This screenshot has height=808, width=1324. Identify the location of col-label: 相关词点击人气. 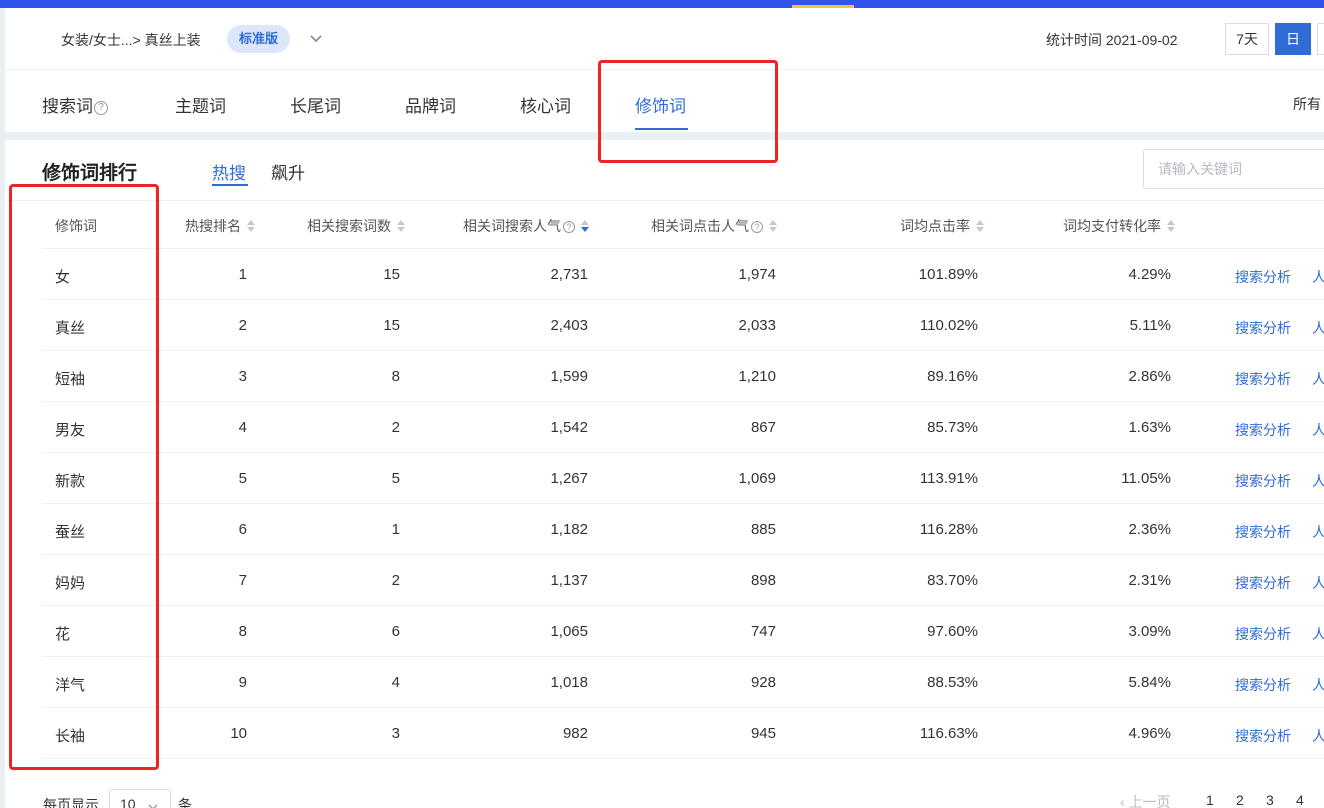
(700, 226).